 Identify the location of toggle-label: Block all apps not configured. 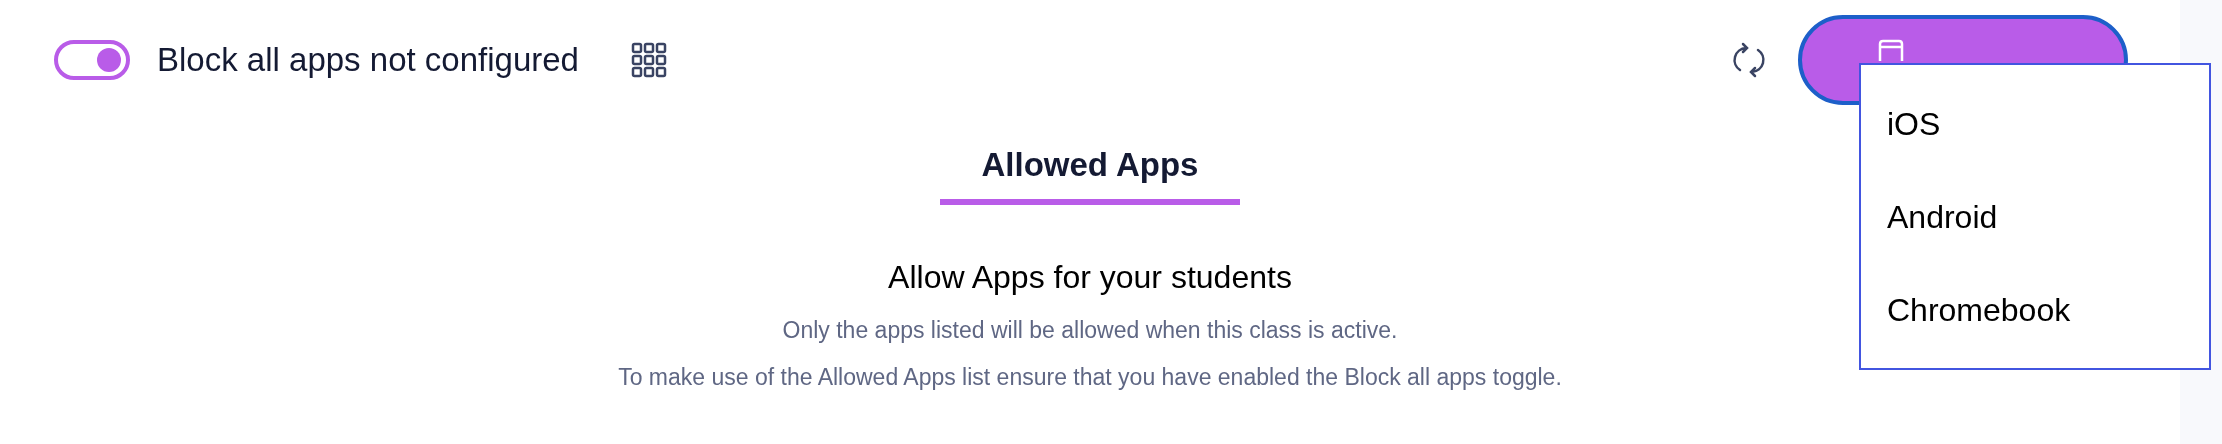
(368, 60).